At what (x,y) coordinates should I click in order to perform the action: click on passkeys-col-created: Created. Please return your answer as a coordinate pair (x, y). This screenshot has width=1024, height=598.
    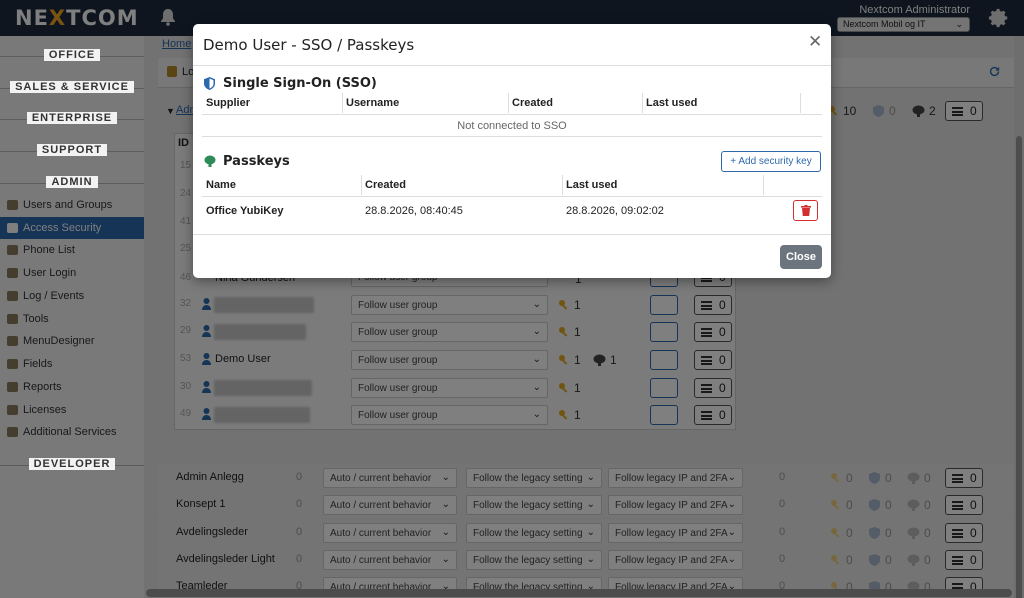
    Looking at the image, I should click on (385, 185).